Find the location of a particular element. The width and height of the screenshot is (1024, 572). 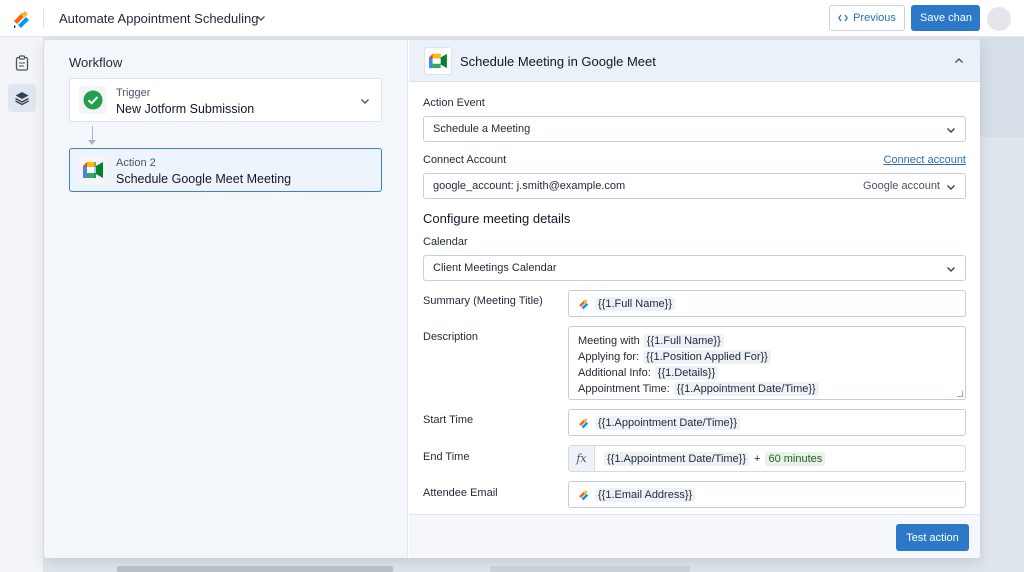

panel-footer: Test action is located at coordinates (694, 536).